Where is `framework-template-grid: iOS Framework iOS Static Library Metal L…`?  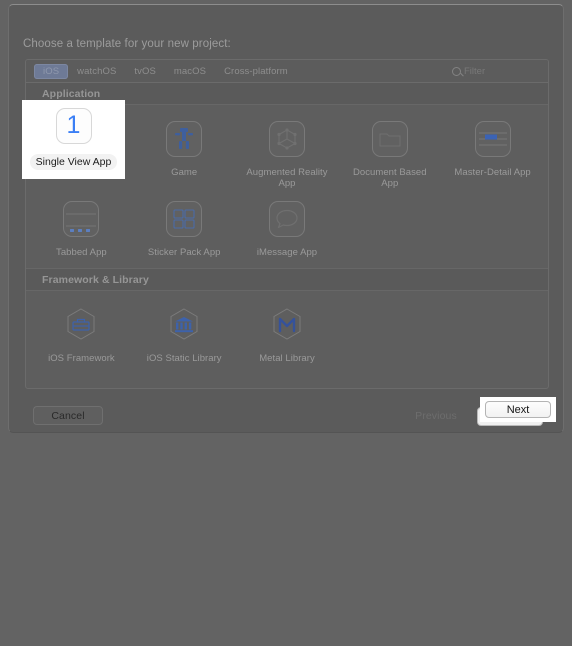 framework-template-grid: iOS Framework iOS Static Library Metal L… is located at coordinates (287, 332).